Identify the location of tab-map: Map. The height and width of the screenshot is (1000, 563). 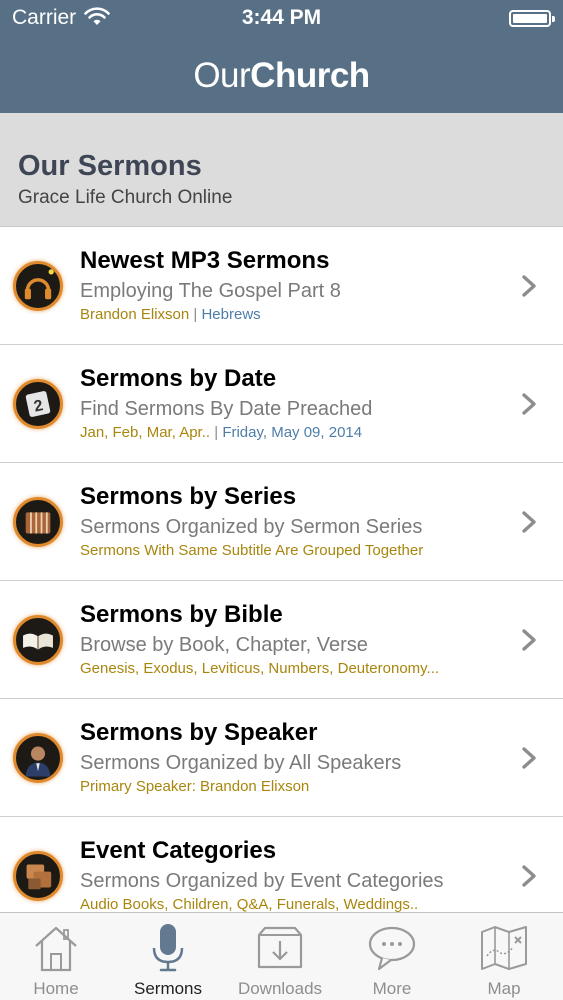
(504, 956).